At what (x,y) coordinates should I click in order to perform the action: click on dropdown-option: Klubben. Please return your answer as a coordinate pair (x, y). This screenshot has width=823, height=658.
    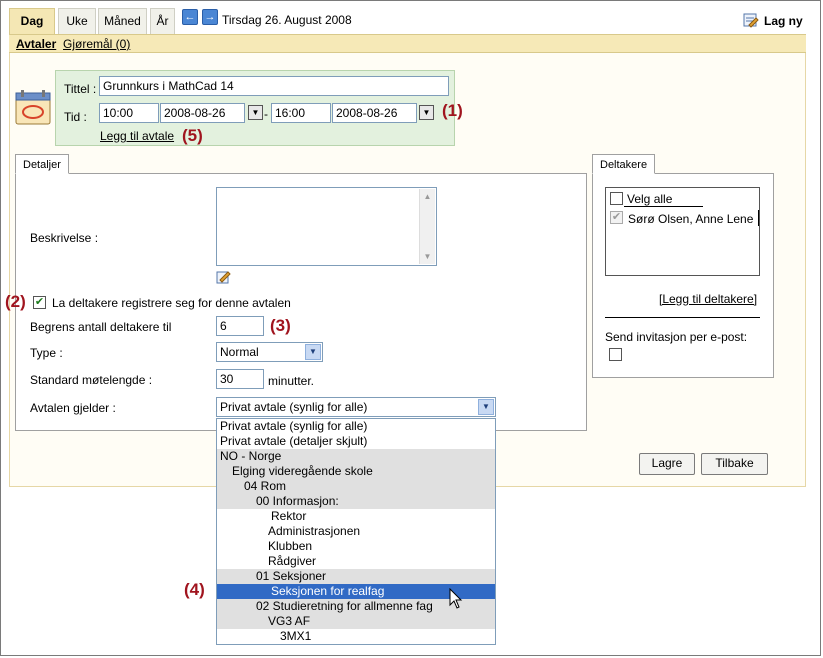
    Looking at the image, I should click on (356, 546).